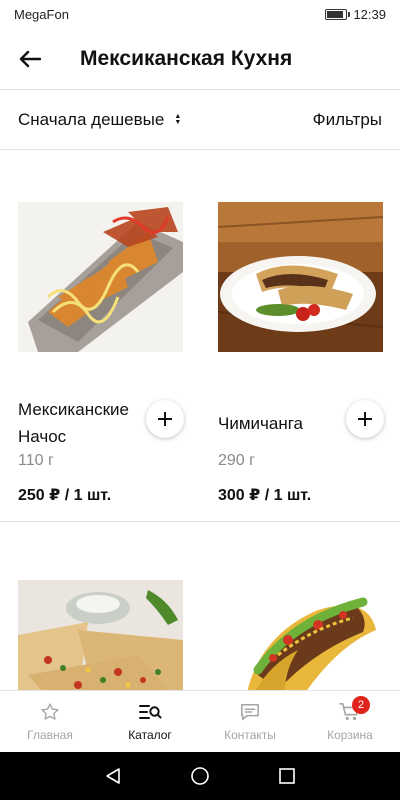 The image size is (400, 800). I want to click on status-right: 12:39, so click(355, 14).